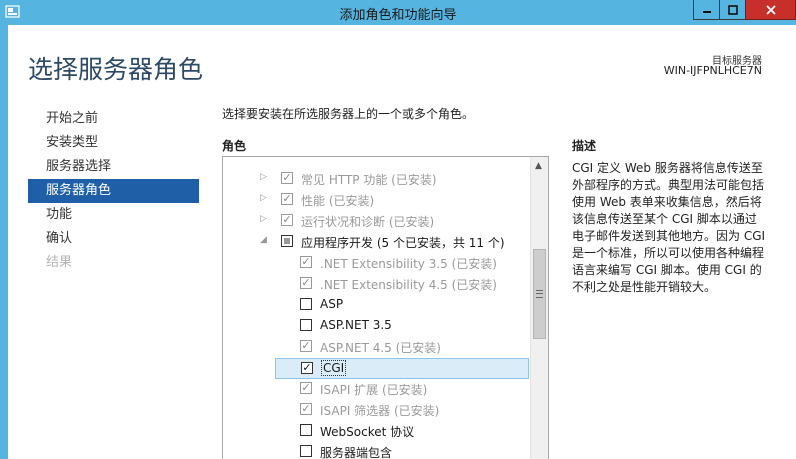  I want to click on description-header: 描述, so click(584, 146).